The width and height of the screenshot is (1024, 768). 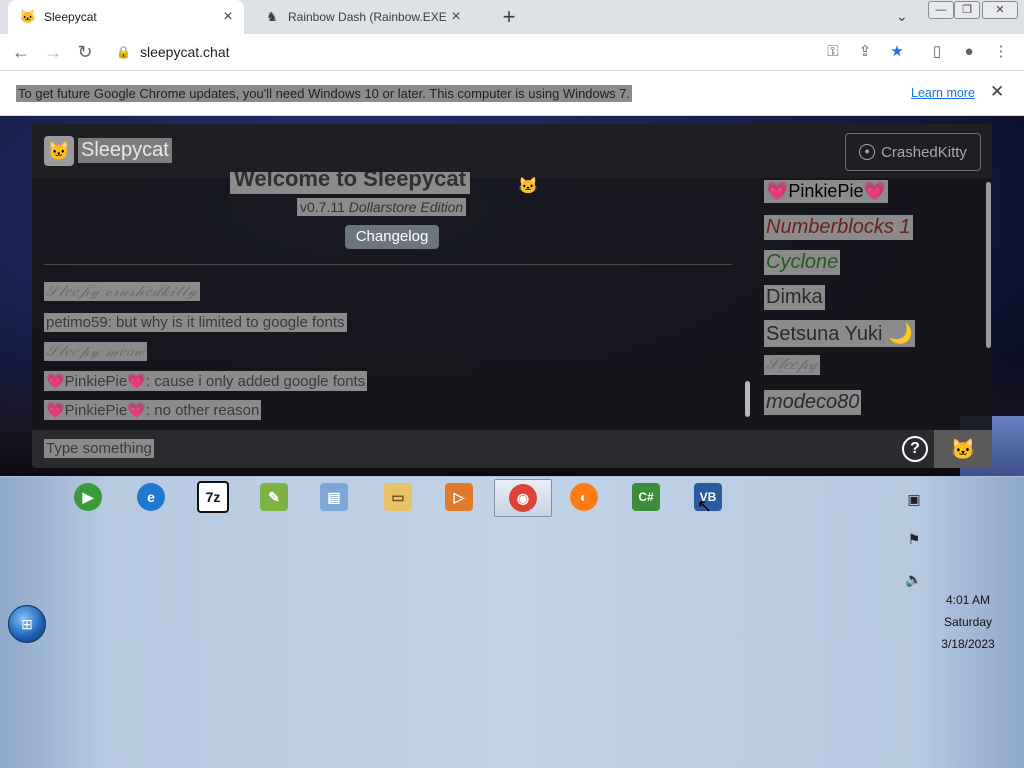 I want to click on 7zip-icon: 7z, so click(x=213, y=497).